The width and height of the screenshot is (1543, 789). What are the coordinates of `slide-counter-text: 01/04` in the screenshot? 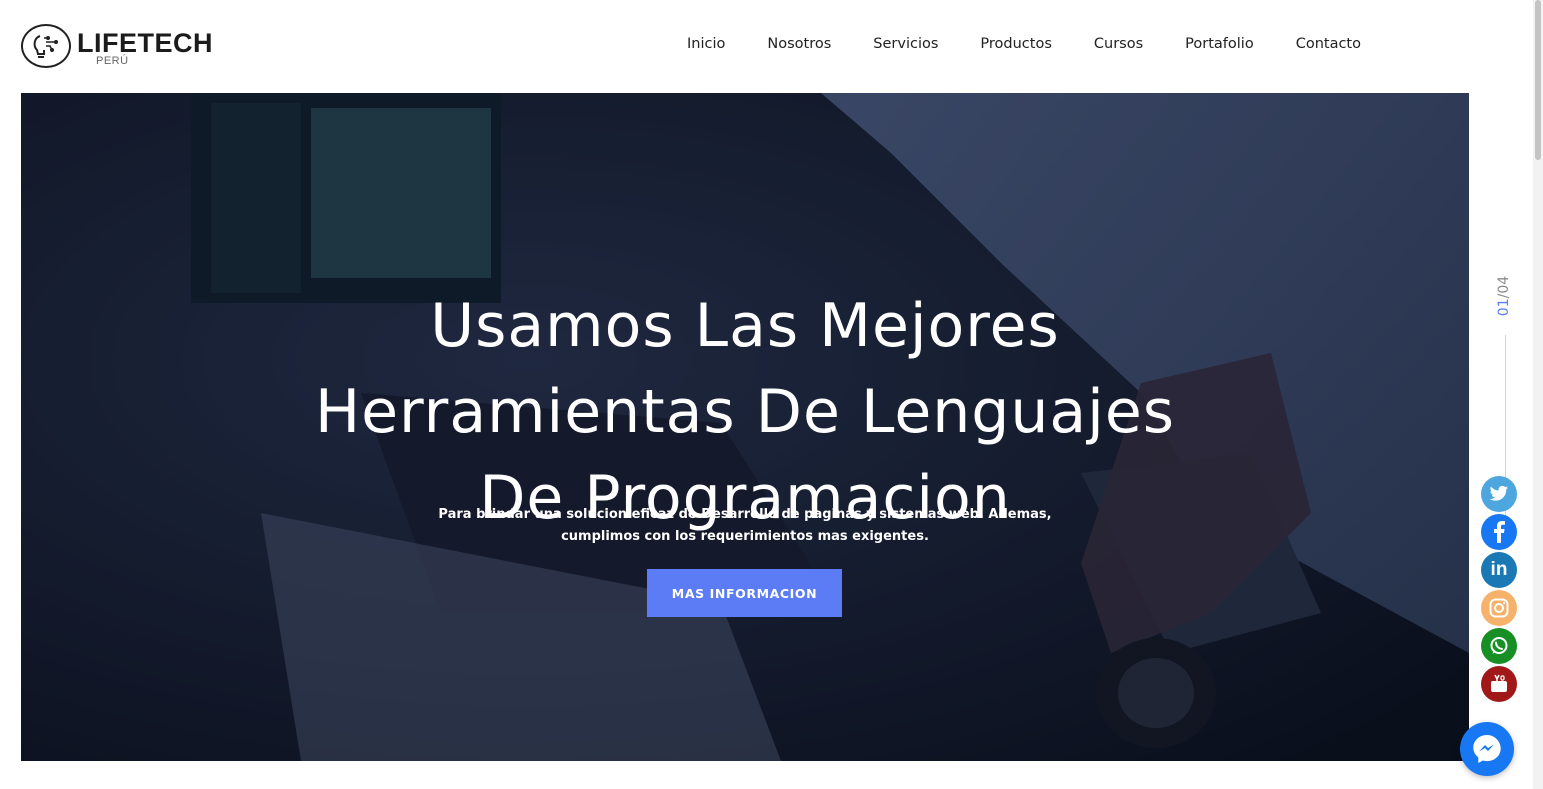 It's located at (1504, 296).